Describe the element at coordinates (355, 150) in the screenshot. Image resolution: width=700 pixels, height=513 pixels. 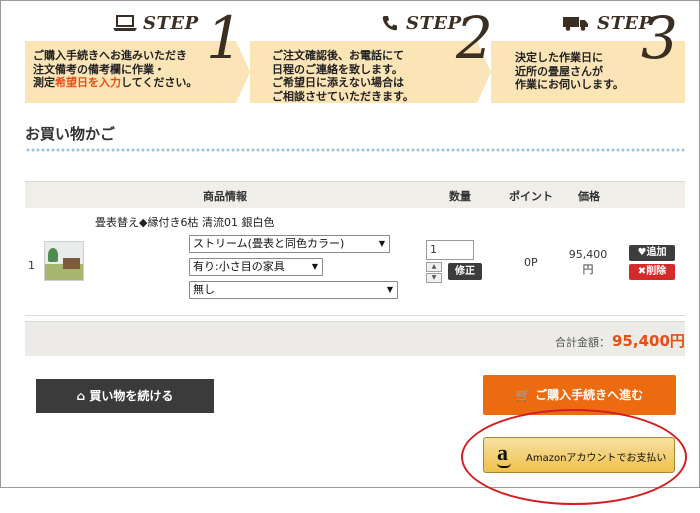
I see `title-divider` at that location.